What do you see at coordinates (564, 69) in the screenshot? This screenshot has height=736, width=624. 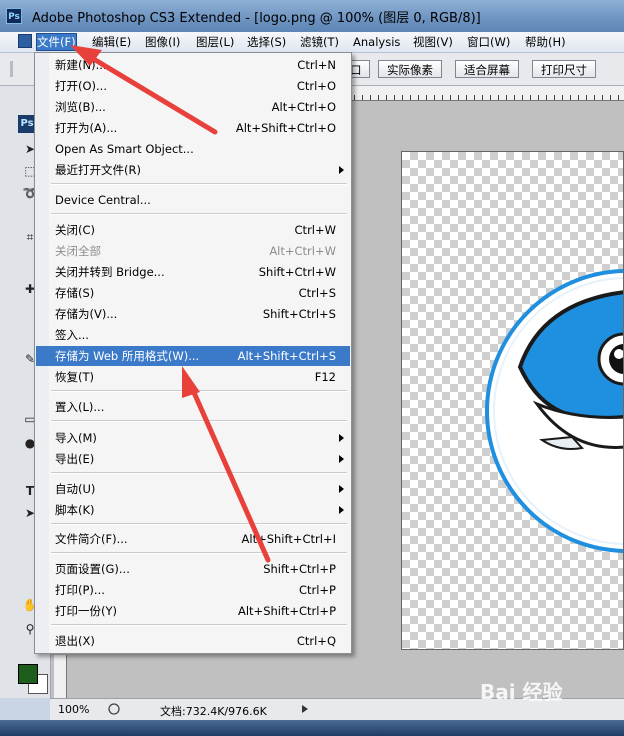 I see `print-size-button: 打印尺寸` at bounding box center [564, 69].